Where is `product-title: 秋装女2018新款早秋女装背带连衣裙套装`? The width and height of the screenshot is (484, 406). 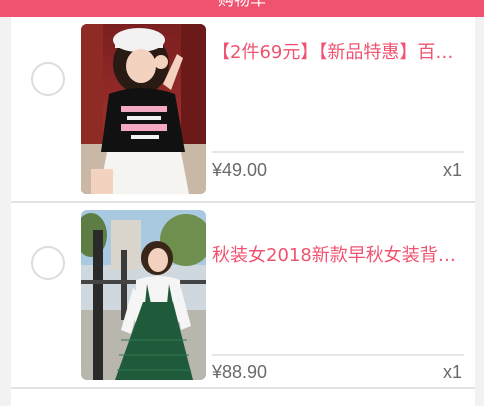
product-title: 秋装女2018新款早秋女装背带连衣裙套装 is located at coordinates (338, 256).